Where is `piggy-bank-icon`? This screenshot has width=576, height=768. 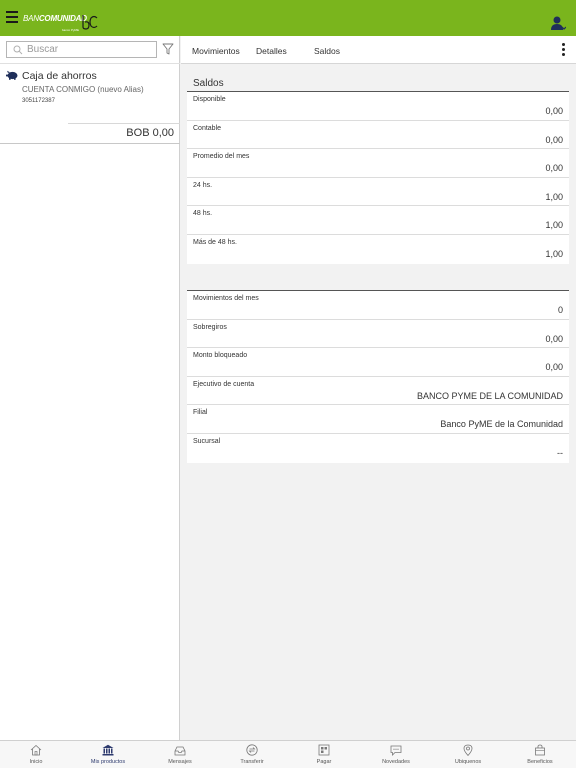
piggy-bank-icon is located at coordinates (12, 75).